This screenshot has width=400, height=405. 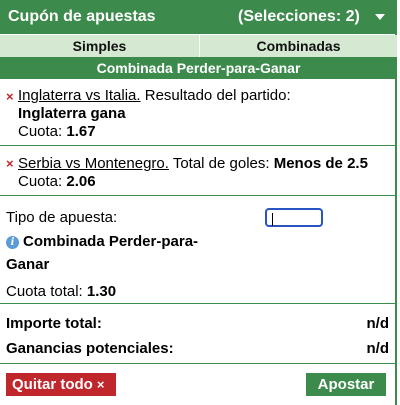 What do you see at coordinates (46, 291) in the screenshot?
I see `total-odds-label: Cuota total:` at bounding box center [46, 291].